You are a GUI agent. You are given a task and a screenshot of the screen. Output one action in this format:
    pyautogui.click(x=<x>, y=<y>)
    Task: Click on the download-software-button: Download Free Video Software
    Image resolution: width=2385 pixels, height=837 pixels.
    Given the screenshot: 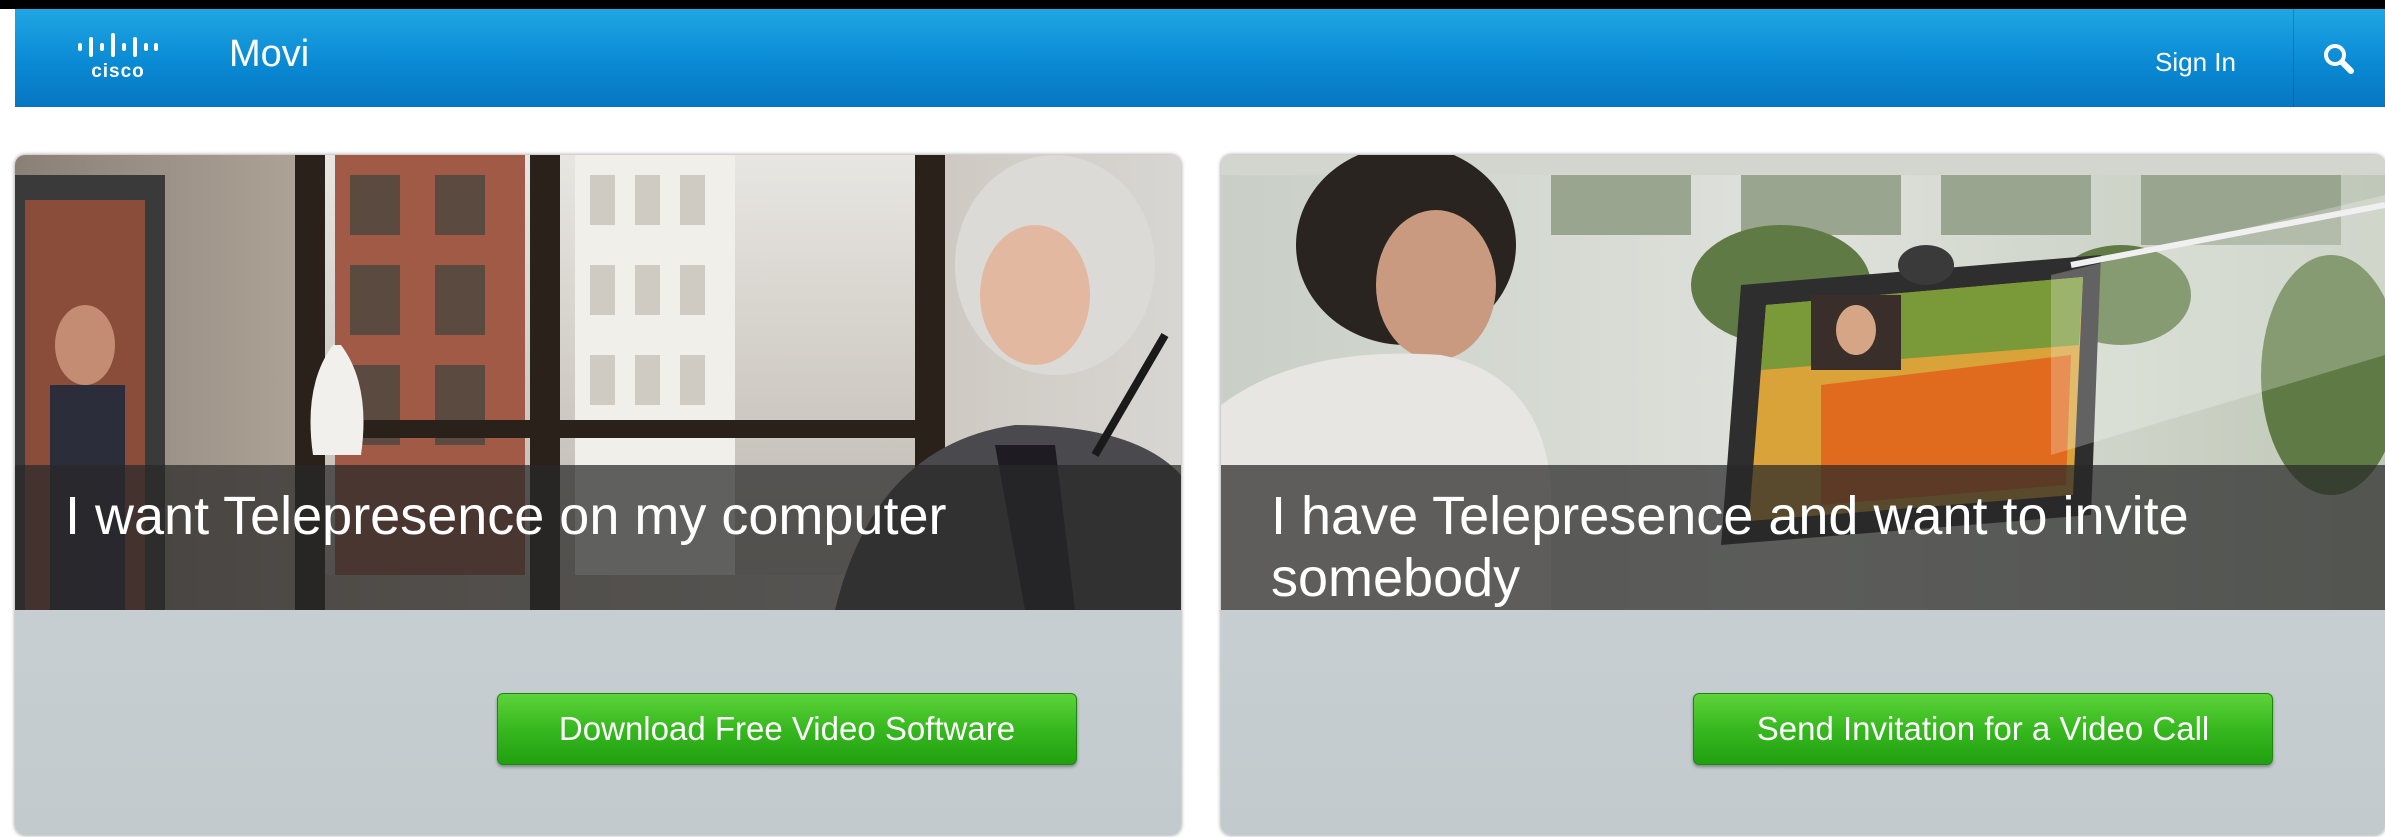 What is the action you would take?
    pyautogui.click(x=787, y=729)
    